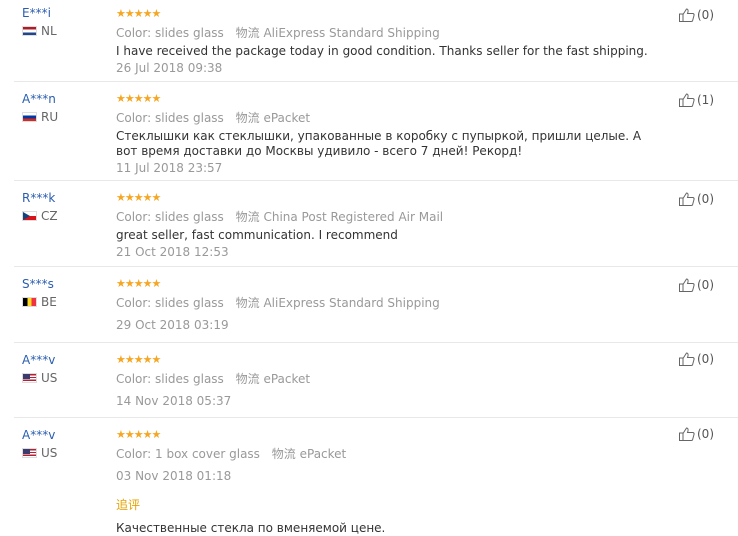  What do you see at coordinates (39, 198) in the screenshot?
I see `reviewer-name: R***k` at bounding box center [39, 198].